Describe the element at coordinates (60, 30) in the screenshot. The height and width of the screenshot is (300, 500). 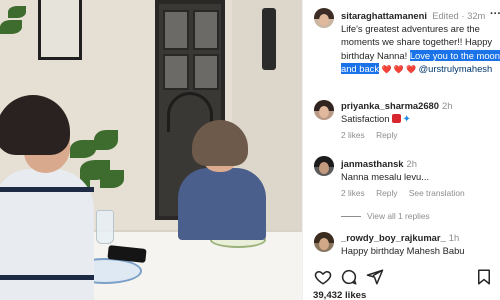
I see `photo-wall-lantern` at that location.